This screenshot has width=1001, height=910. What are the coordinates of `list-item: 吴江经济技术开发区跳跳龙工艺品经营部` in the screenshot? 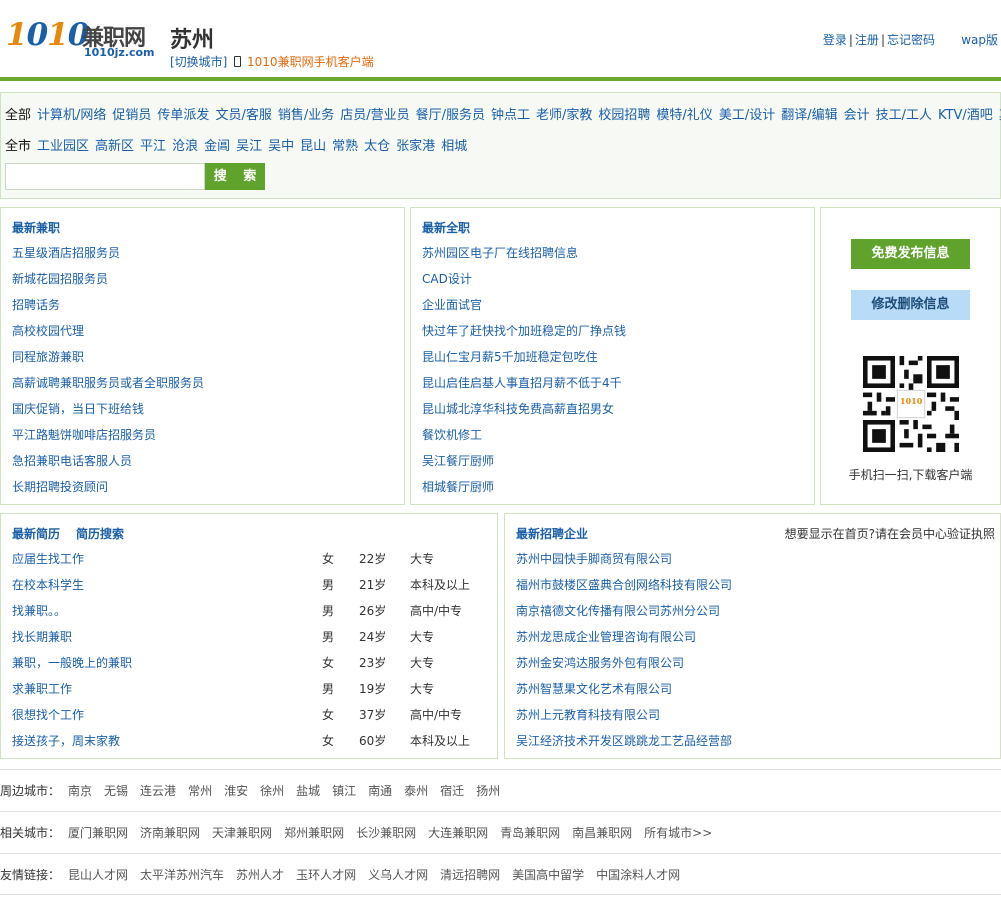 It's located at (624, 746).